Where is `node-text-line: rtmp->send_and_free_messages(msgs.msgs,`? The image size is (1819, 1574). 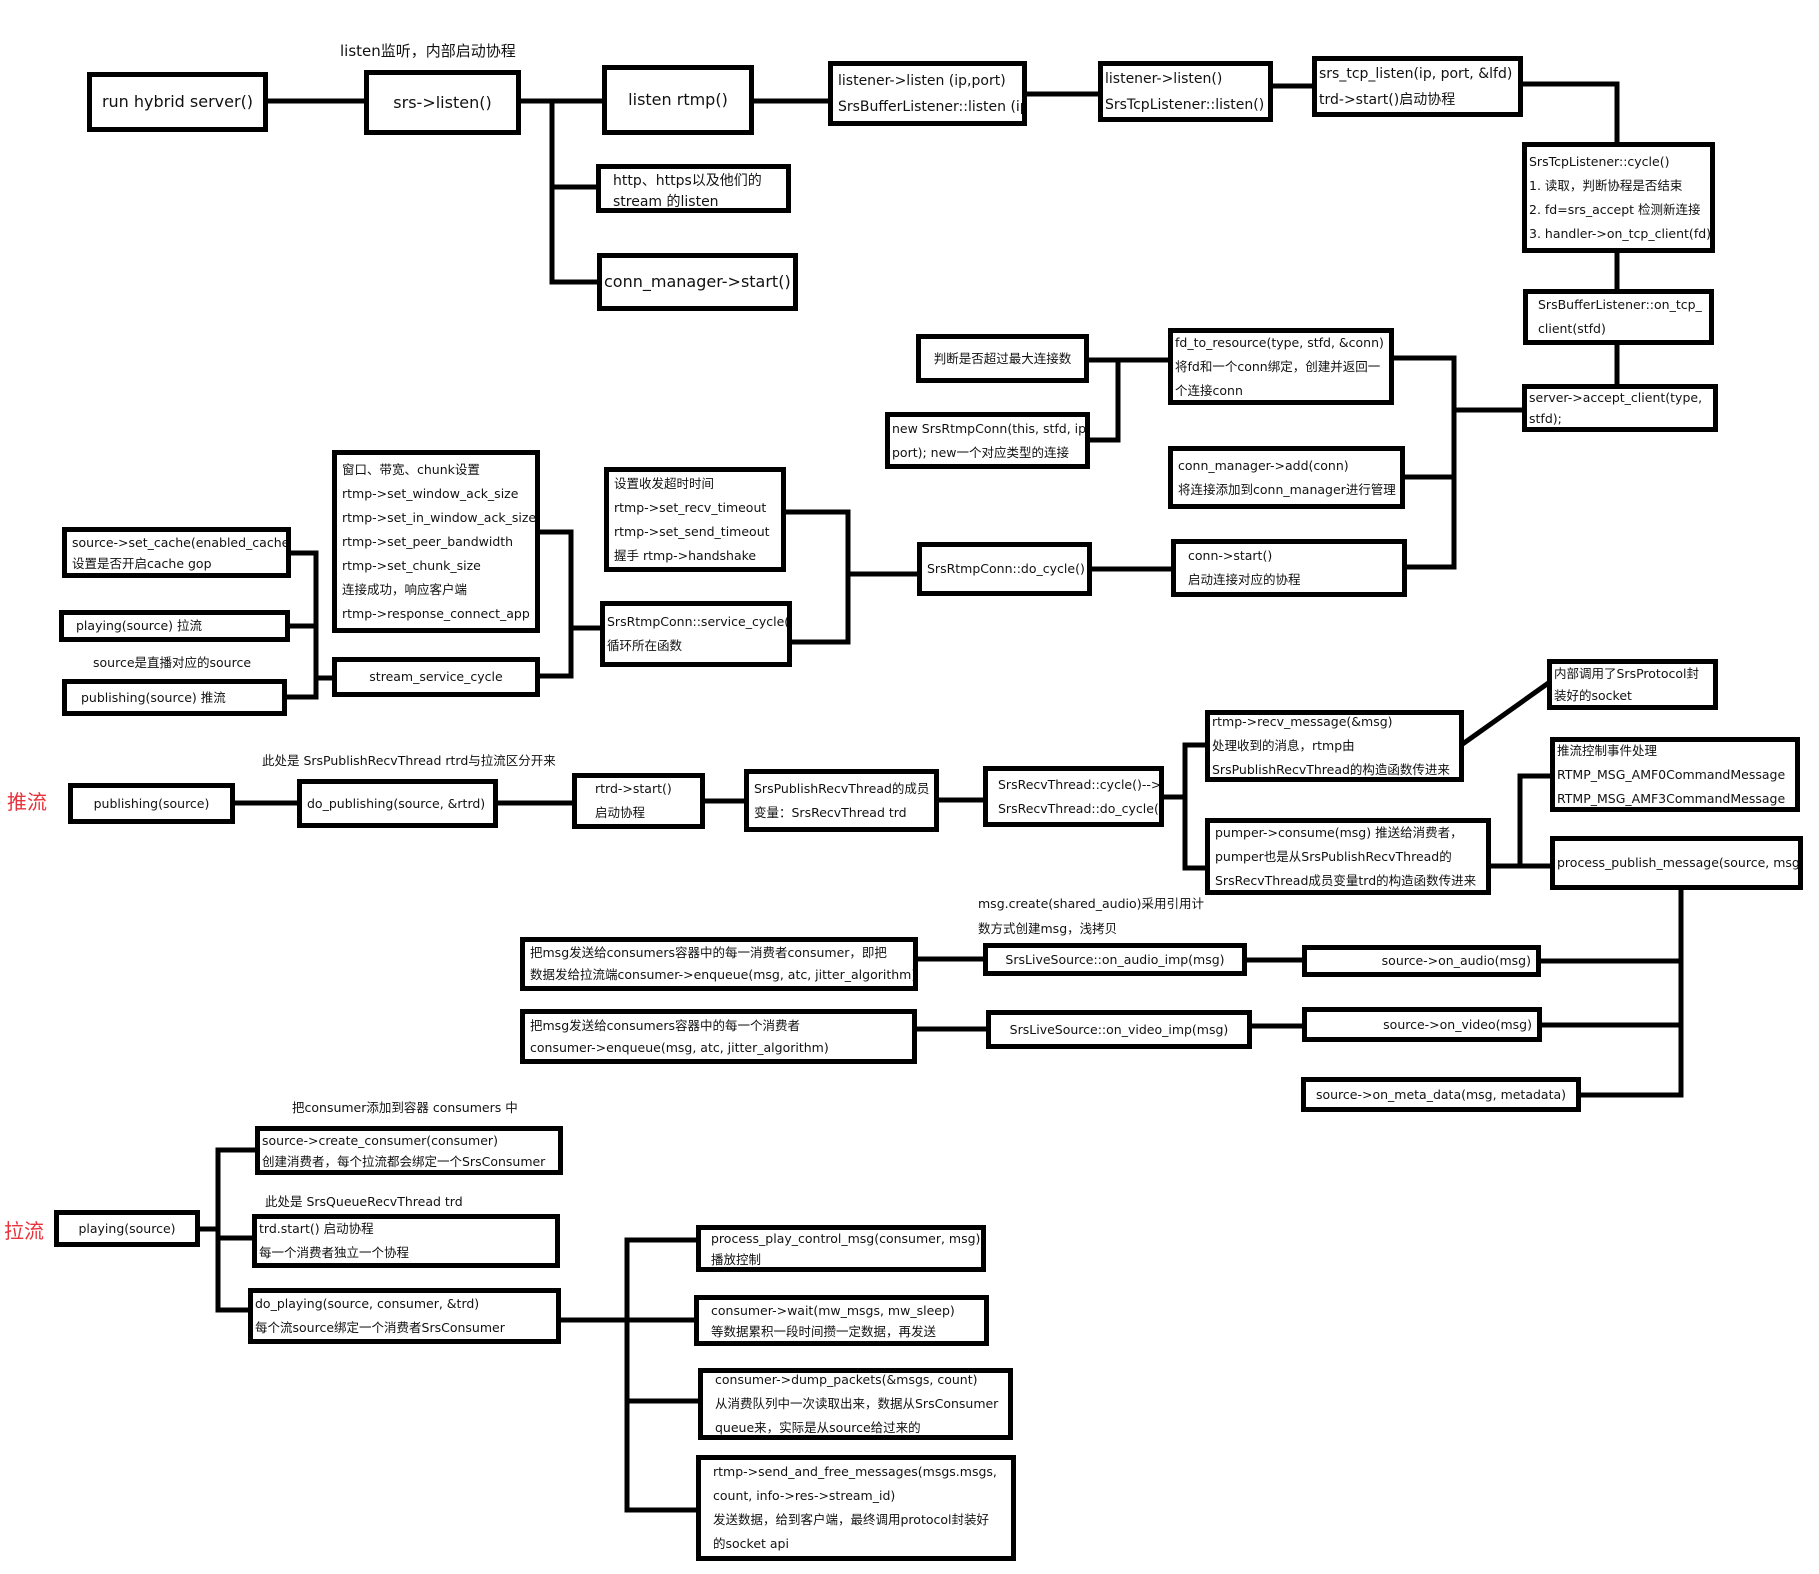 node-text-line: rtmp->send_and_free_messages(msgs.msgs, is located at coordinates (855, 1471).